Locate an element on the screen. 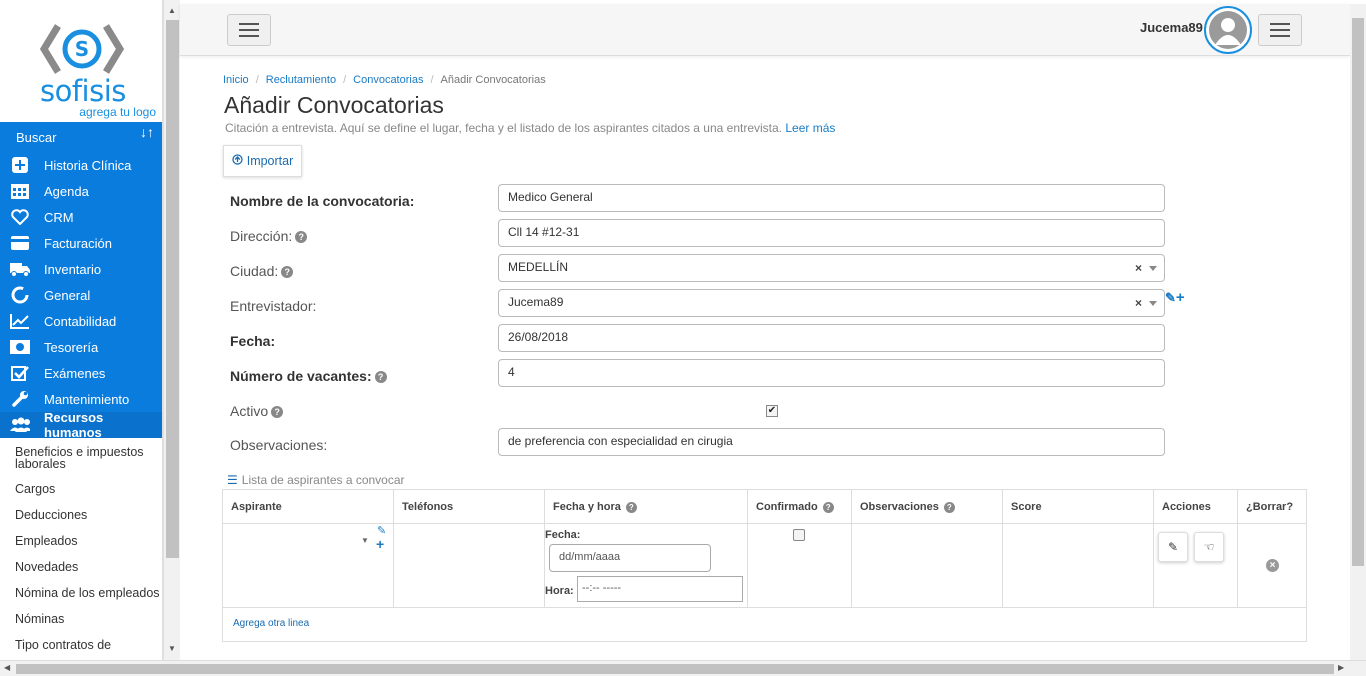 The image size is (1366, 676). sidebar-subitem: Empleados is located at coordinates (81, 541).